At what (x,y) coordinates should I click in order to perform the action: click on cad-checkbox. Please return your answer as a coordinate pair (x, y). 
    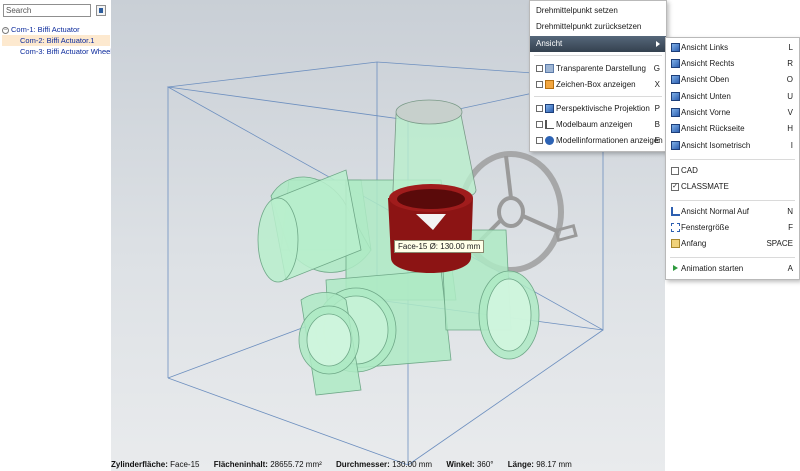
    Looking at the image, I should click on (675, 171).